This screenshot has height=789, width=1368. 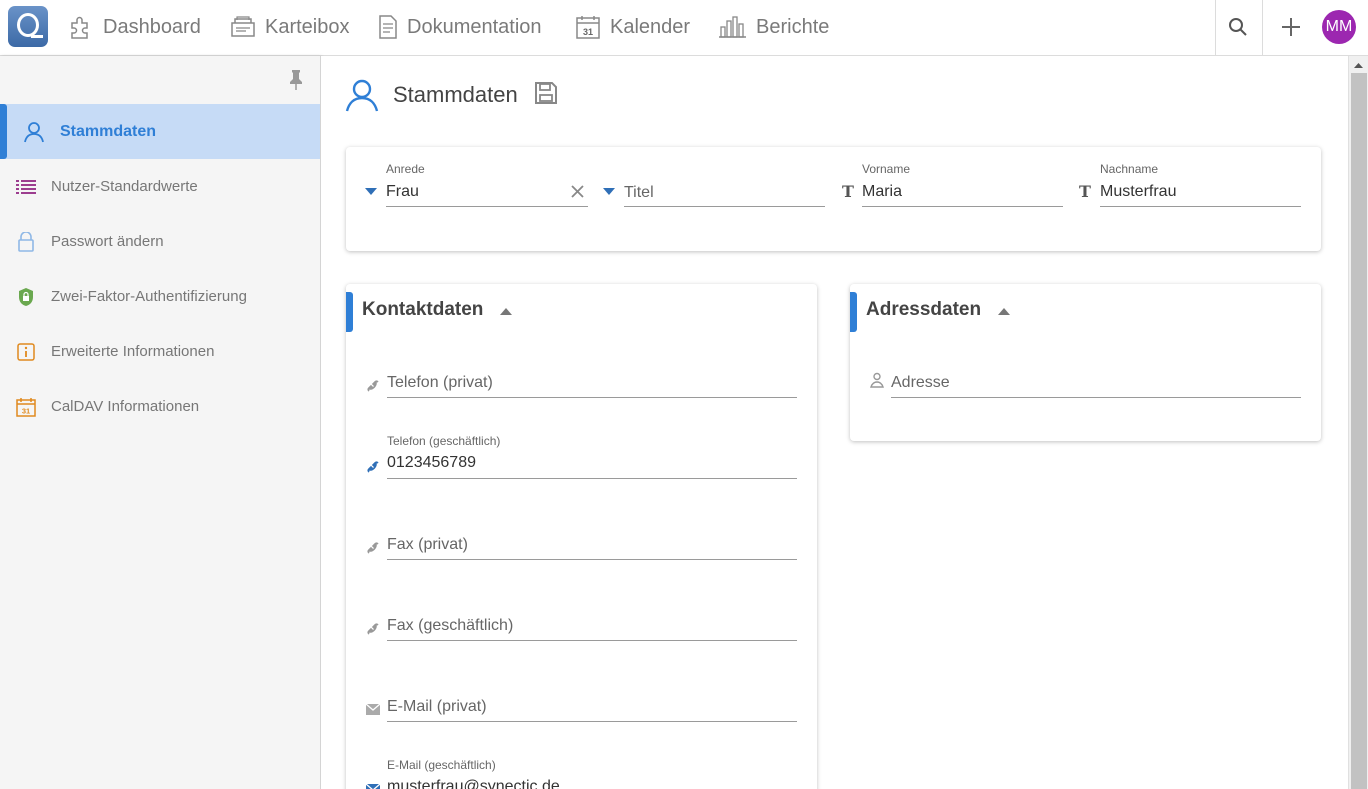 I want to click on fax-geschaeftlich-placeholder: Fax (geschäftlich), so click(x=450, y=625).